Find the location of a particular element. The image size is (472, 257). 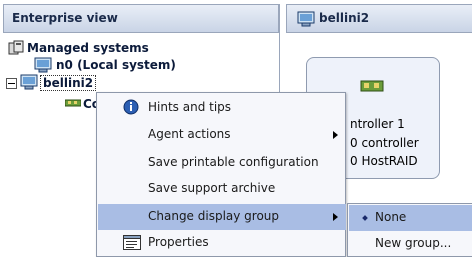

system-view-header: bellini2 is located at coordinates (379, 18).